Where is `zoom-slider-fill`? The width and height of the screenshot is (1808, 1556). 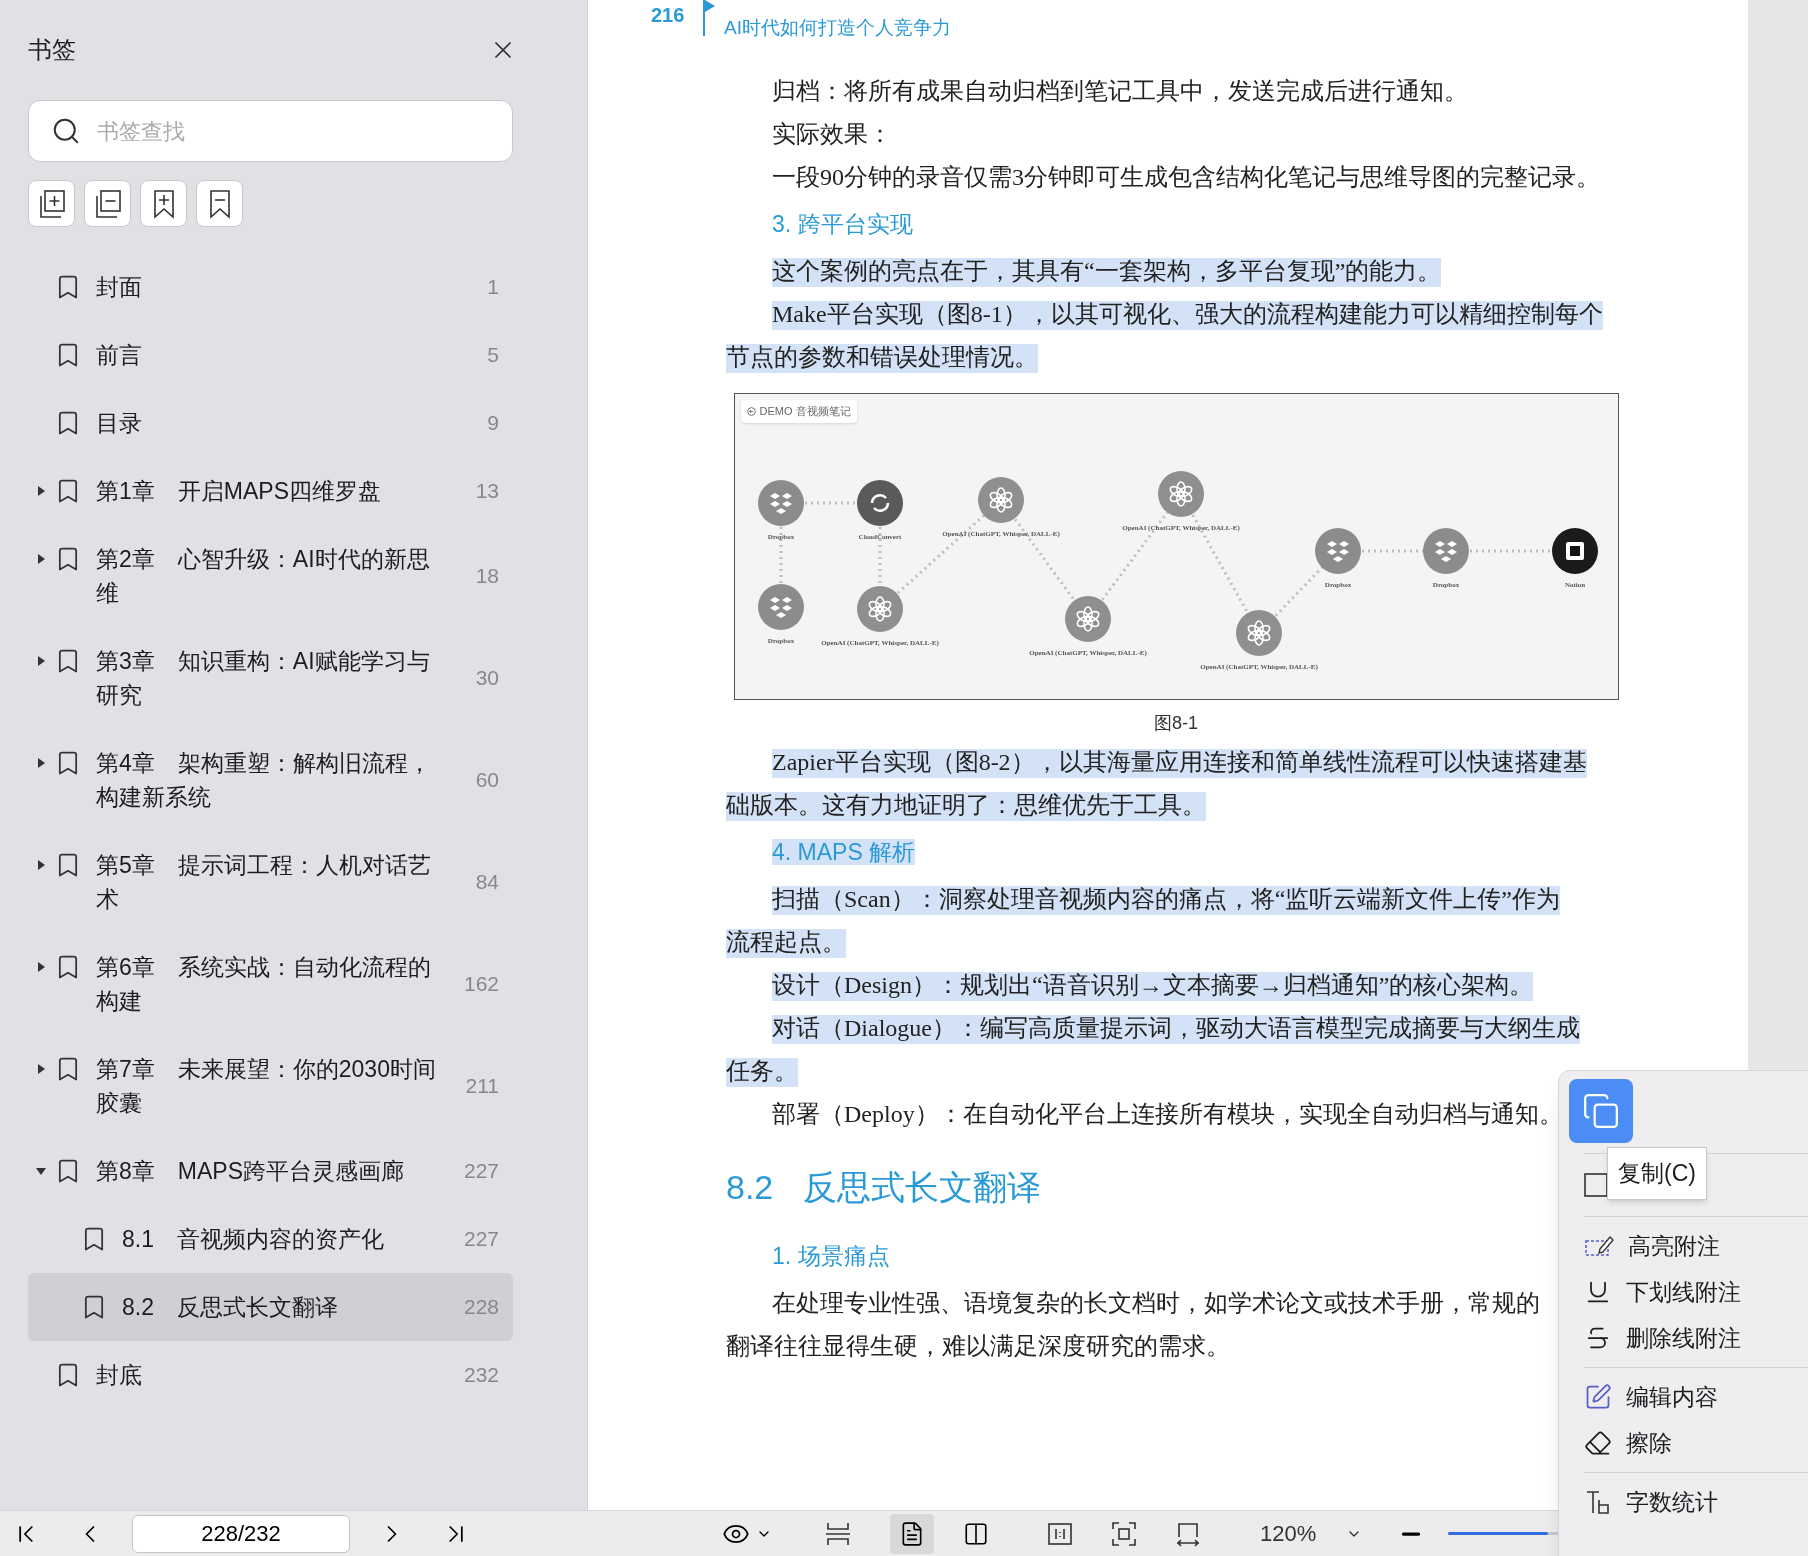 zoom-slider-fill is located at coordinates (1498, 1533).